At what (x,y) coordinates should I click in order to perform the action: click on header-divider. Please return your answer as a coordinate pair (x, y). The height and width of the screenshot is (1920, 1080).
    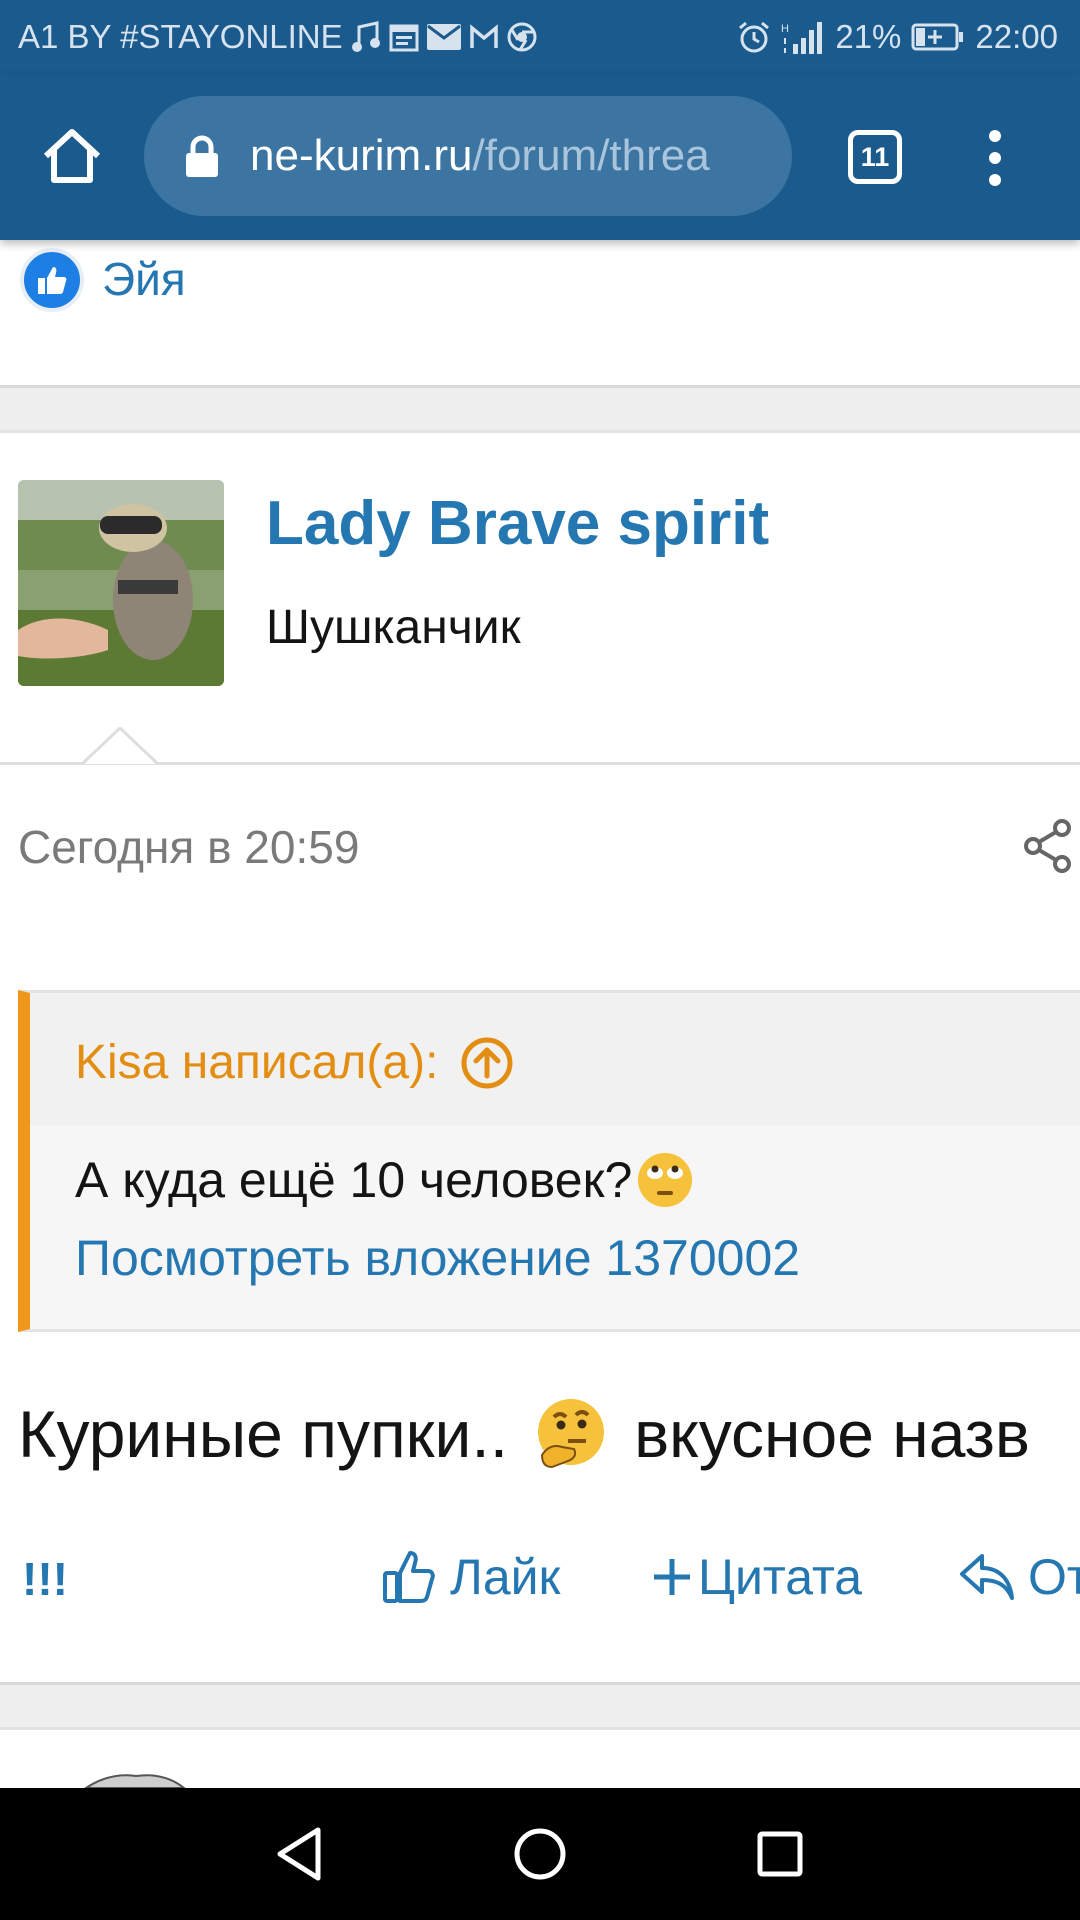
    Looking at the image, I should click on (540, 763).